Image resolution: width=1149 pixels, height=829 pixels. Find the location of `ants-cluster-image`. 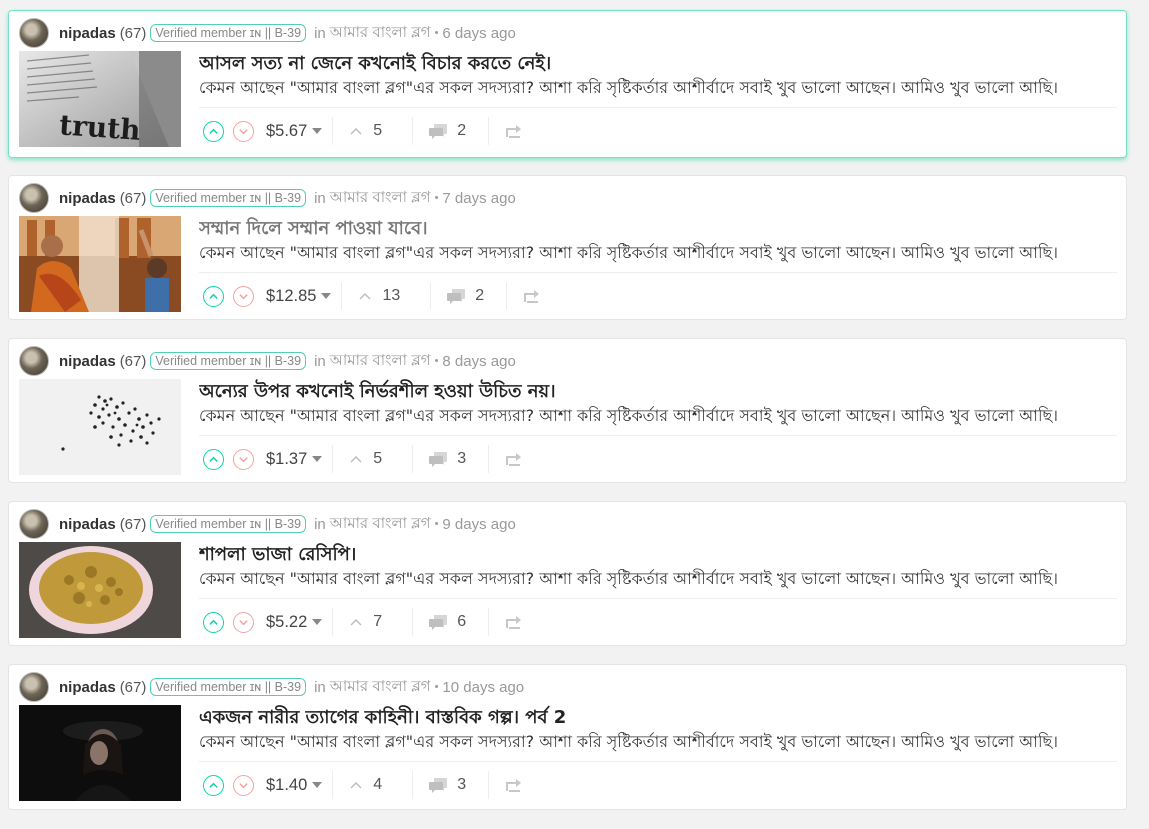

ants-cluster-image is located at coordinates (100, 427).